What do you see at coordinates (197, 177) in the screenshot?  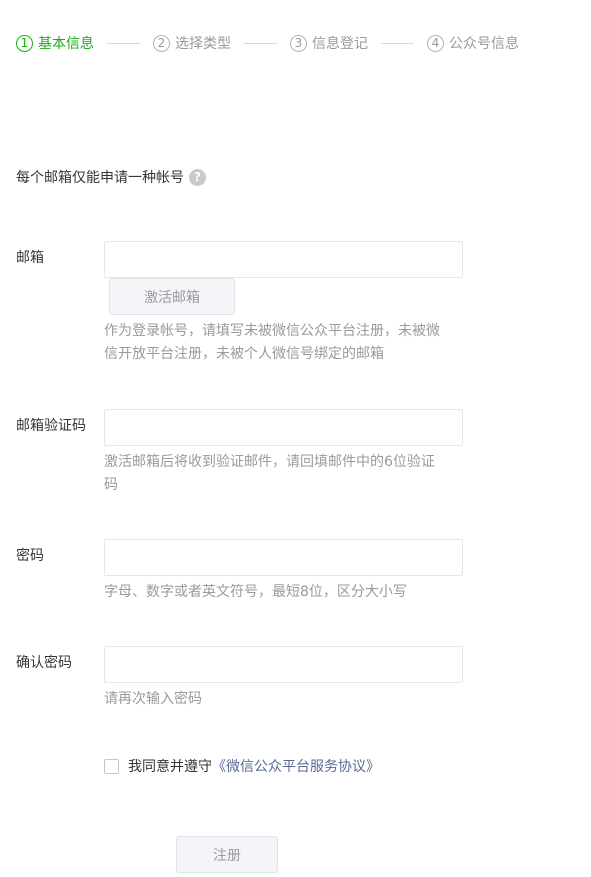 I see `help-icon: ?` at bounding box center [197, 177].